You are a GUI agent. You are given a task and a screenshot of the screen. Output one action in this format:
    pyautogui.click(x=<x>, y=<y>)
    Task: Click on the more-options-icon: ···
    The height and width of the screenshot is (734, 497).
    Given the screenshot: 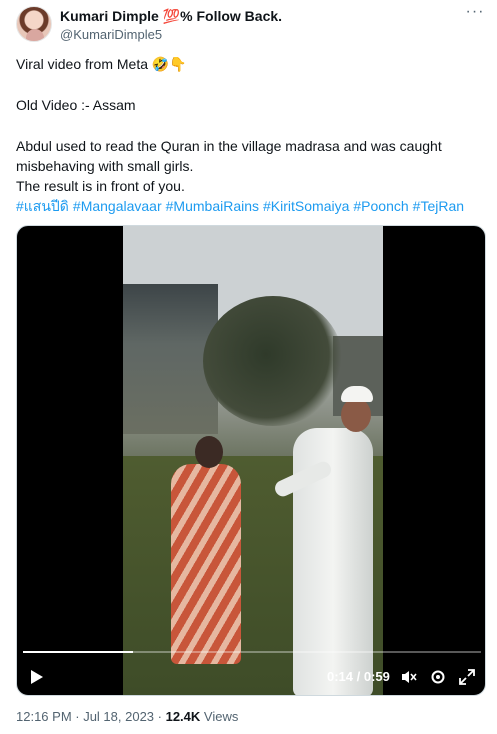 What is the action you would take?
    pyautogui.click(x=475, y=14)
    